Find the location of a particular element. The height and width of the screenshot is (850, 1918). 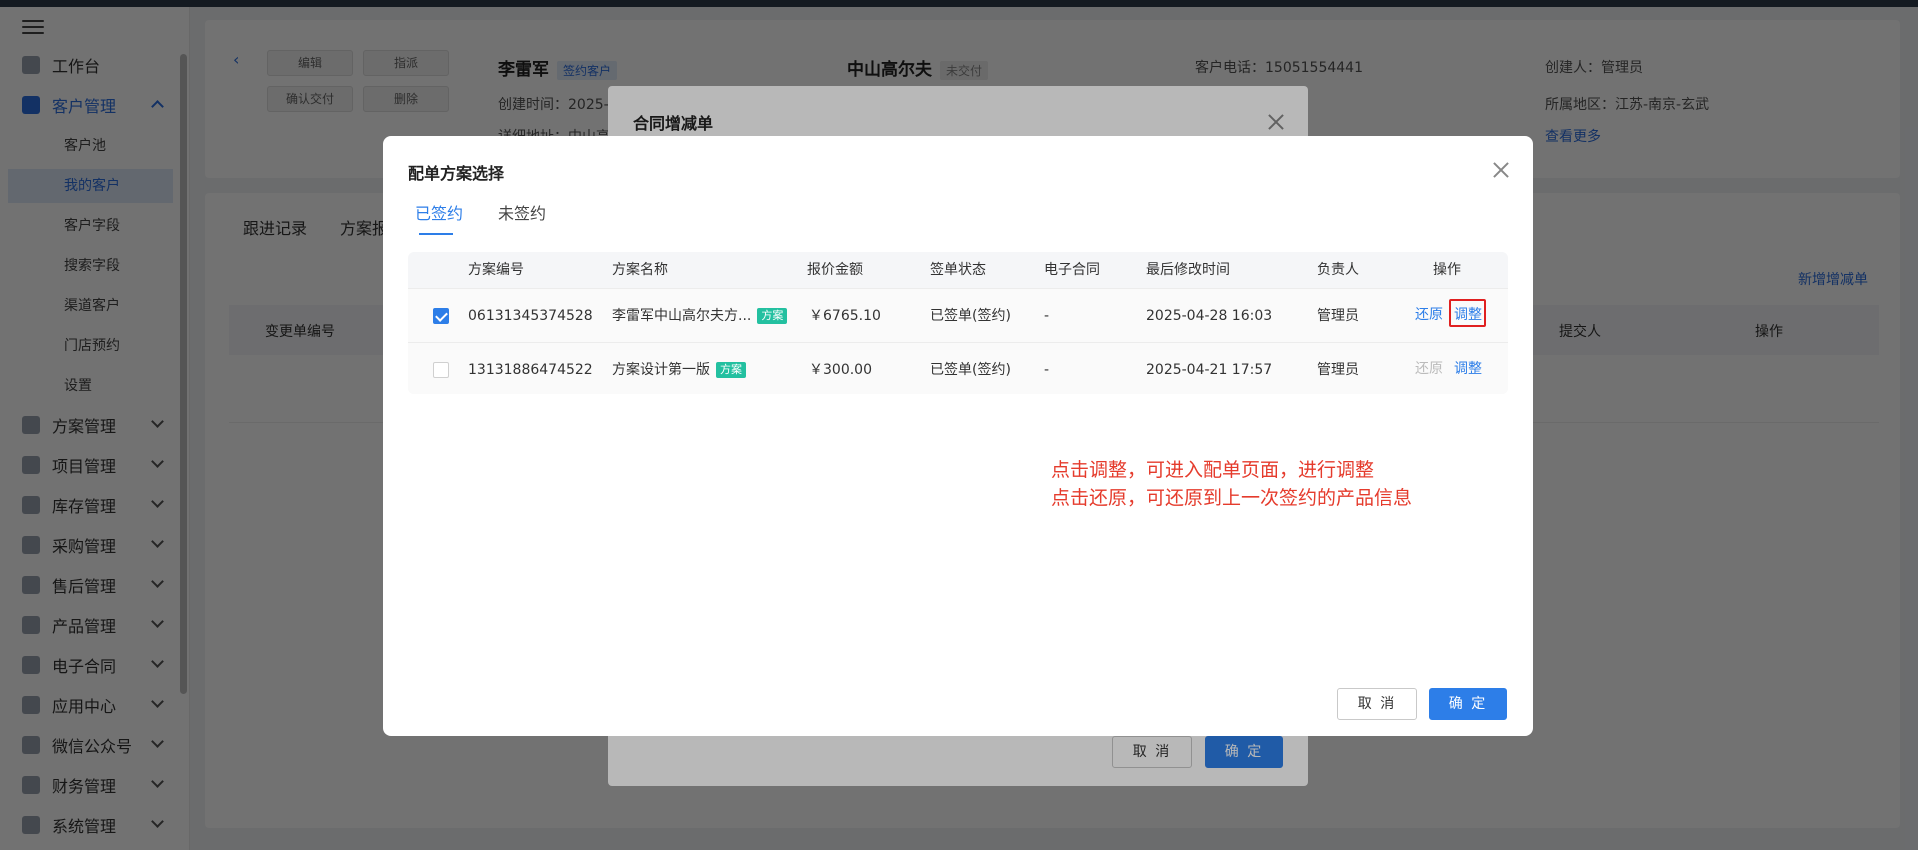

col-econtract: 电子合同 is located at coordinates (1072, 270).